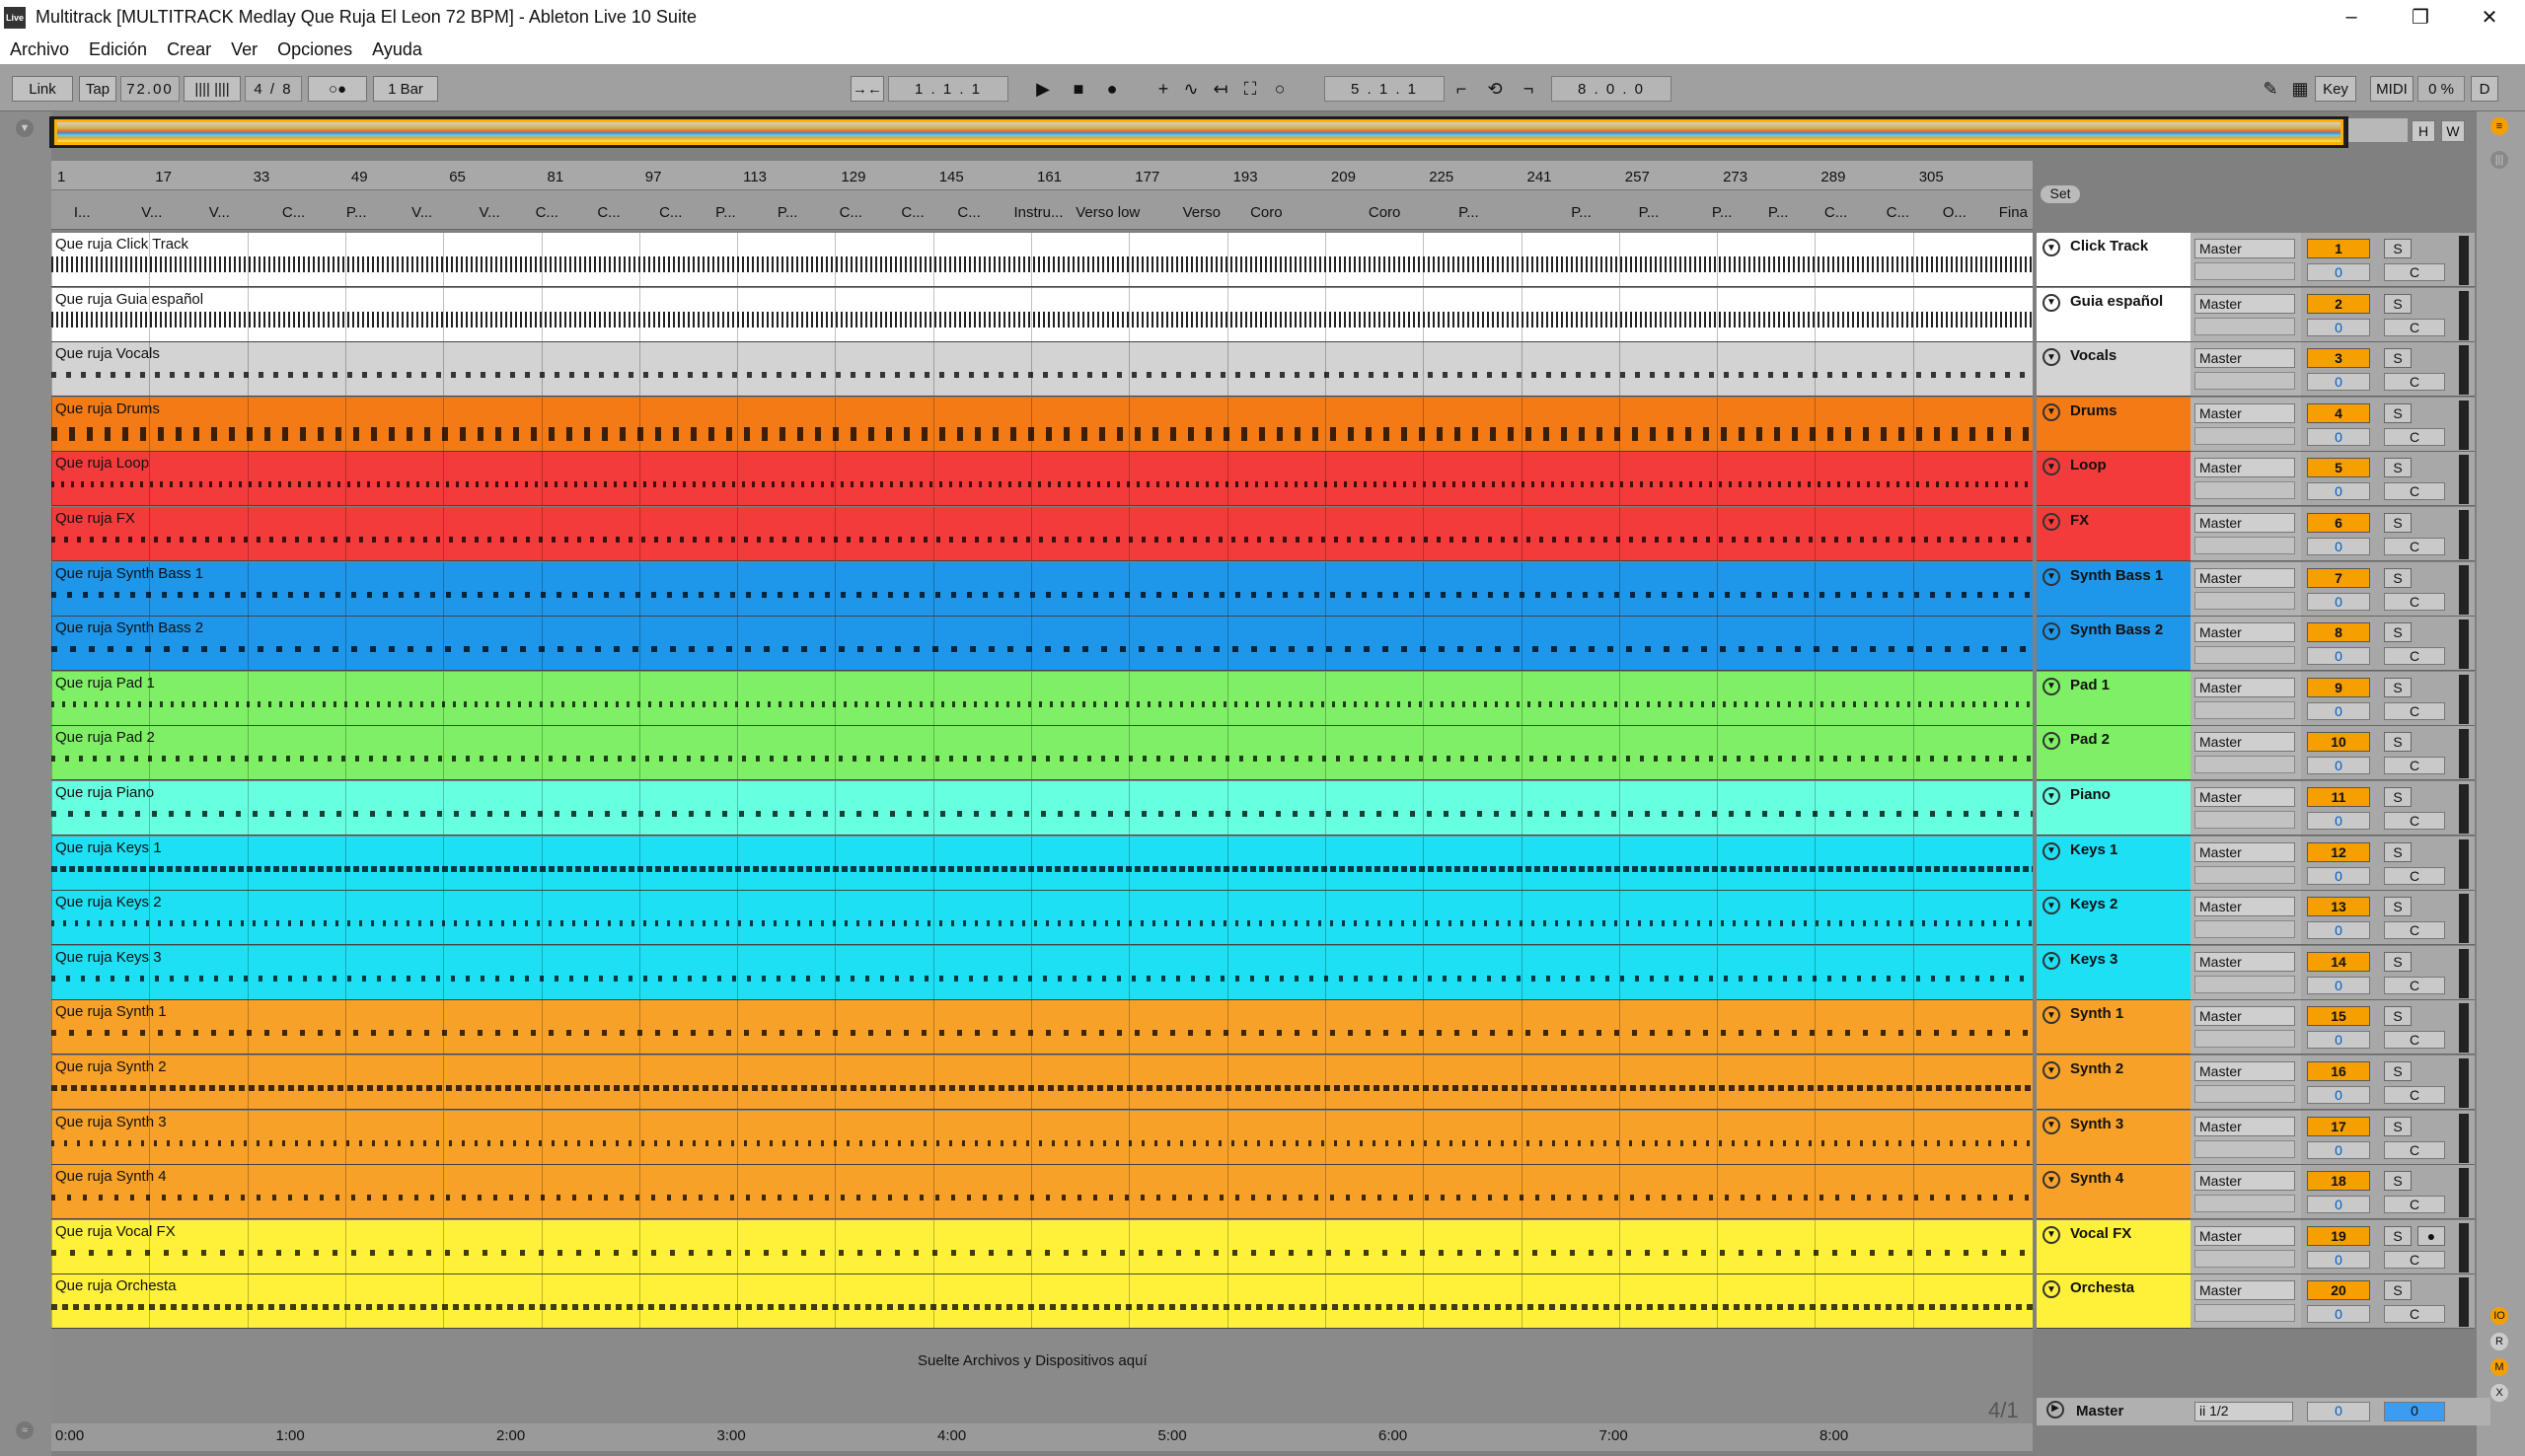  Describe the element at coordinates (867, 89) in the screenshot. I see `follow-button: →←` at that location.